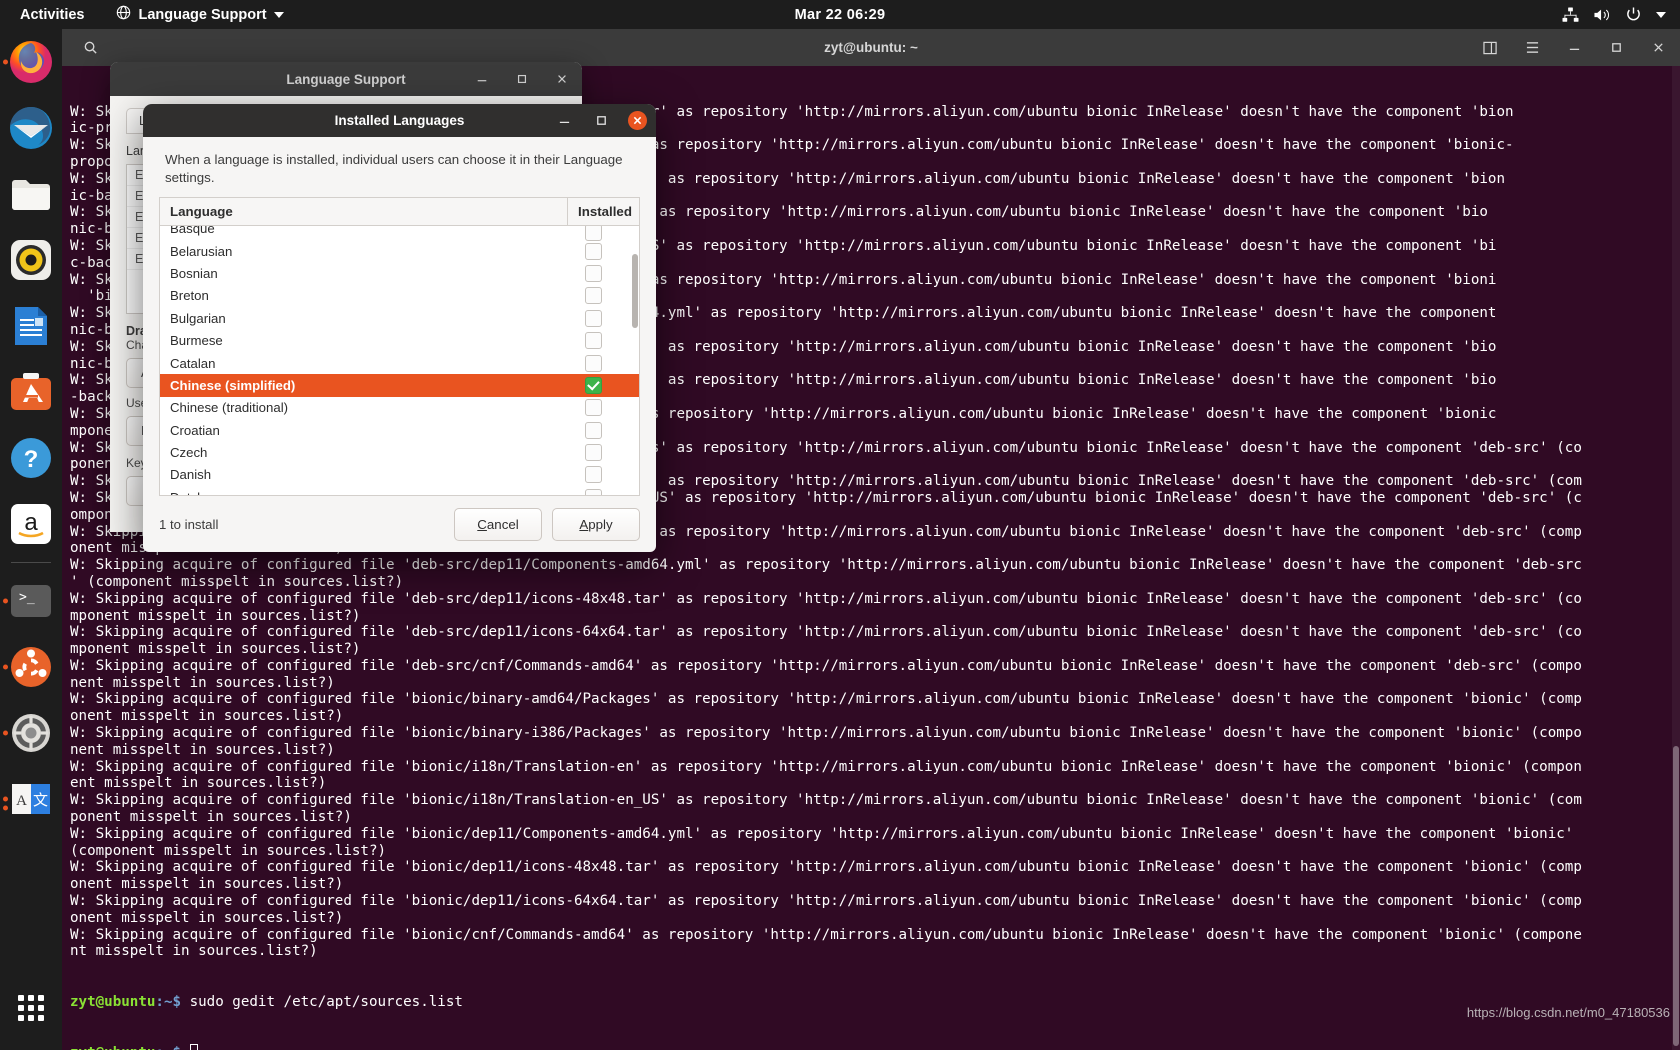 Image resolution: width=1680 pixels, height=1050 pixels. What do you see at coordinates (562, 79) in the screenshot?
I see `ls-close-icon` at bounding box center [562, 79].